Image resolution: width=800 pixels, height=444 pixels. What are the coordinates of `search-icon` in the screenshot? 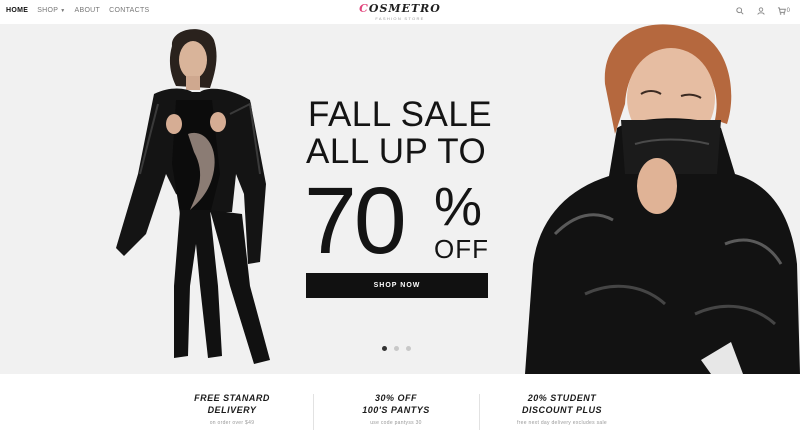 It's located at (740, 11).